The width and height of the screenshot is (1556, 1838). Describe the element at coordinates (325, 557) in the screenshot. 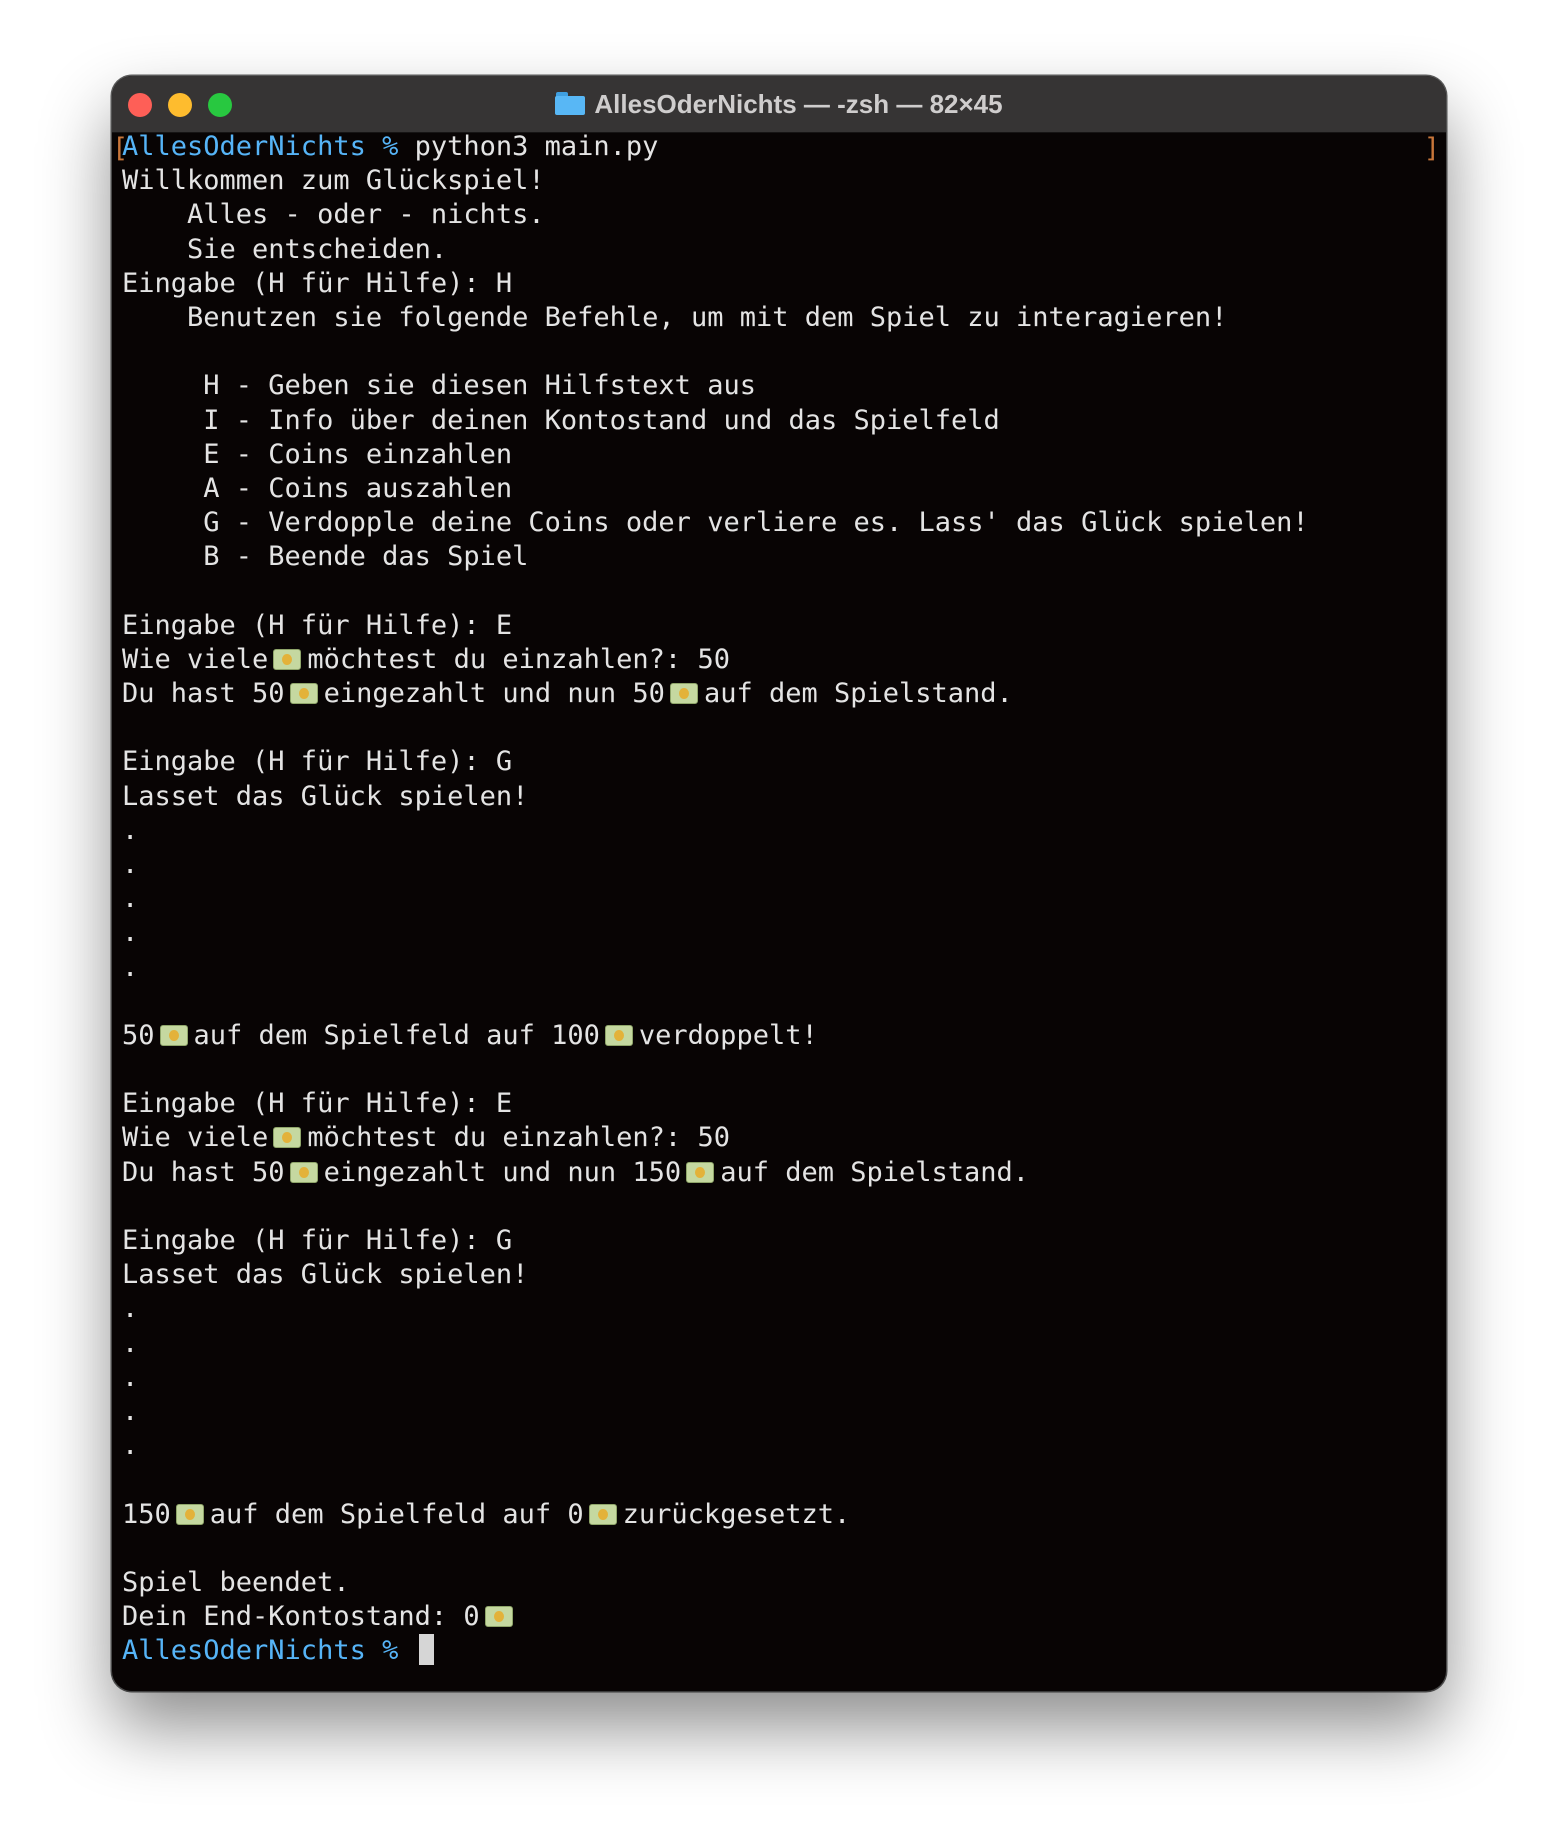

I see `terminal-text: B - Beende das Spiel` at that location.